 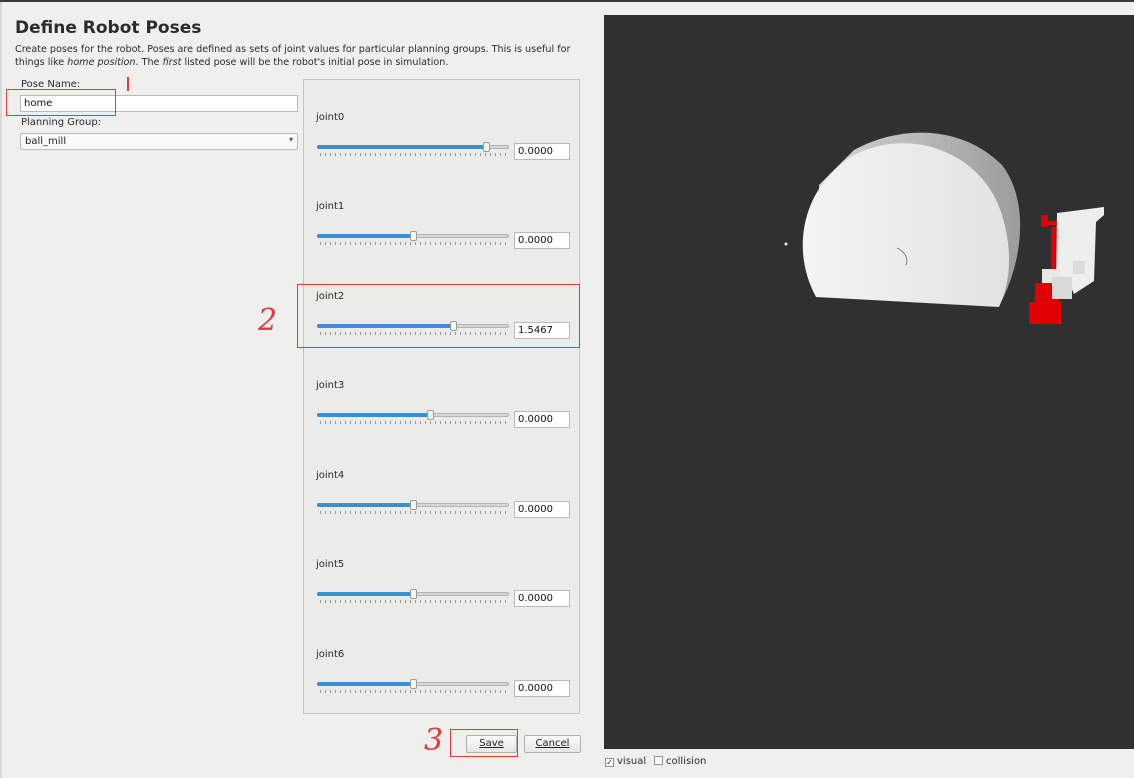 What do you see at coordinates (686, 761) in the screenshot?
I see `collision-label: collision` at bounding box center [686, 761].